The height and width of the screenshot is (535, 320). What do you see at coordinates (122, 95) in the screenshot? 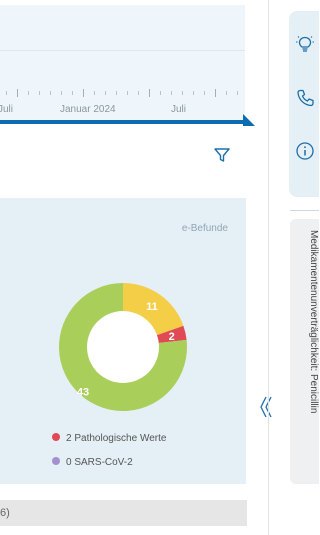
I see `timeline-ticks` at bounding box center [122, 95].